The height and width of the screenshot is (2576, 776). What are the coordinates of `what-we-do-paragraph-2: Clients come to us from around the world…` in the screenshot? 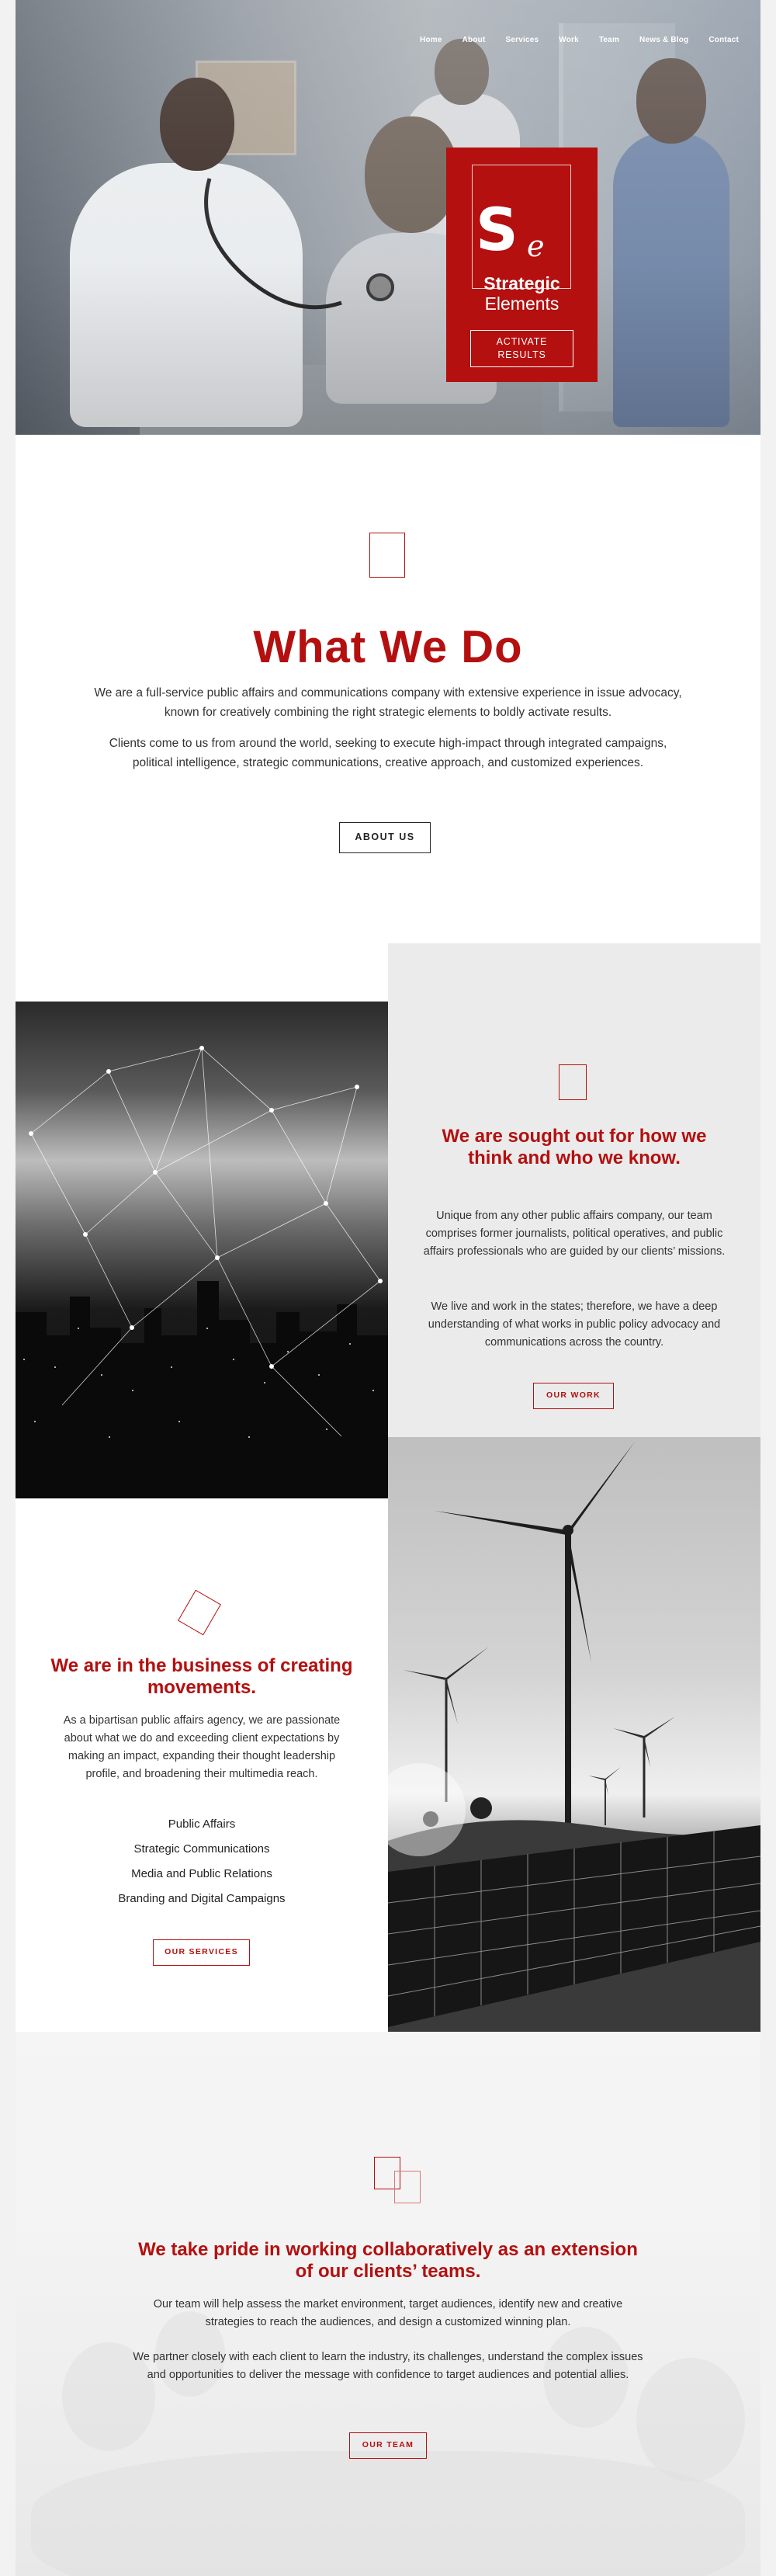 It's located at (388, 753).